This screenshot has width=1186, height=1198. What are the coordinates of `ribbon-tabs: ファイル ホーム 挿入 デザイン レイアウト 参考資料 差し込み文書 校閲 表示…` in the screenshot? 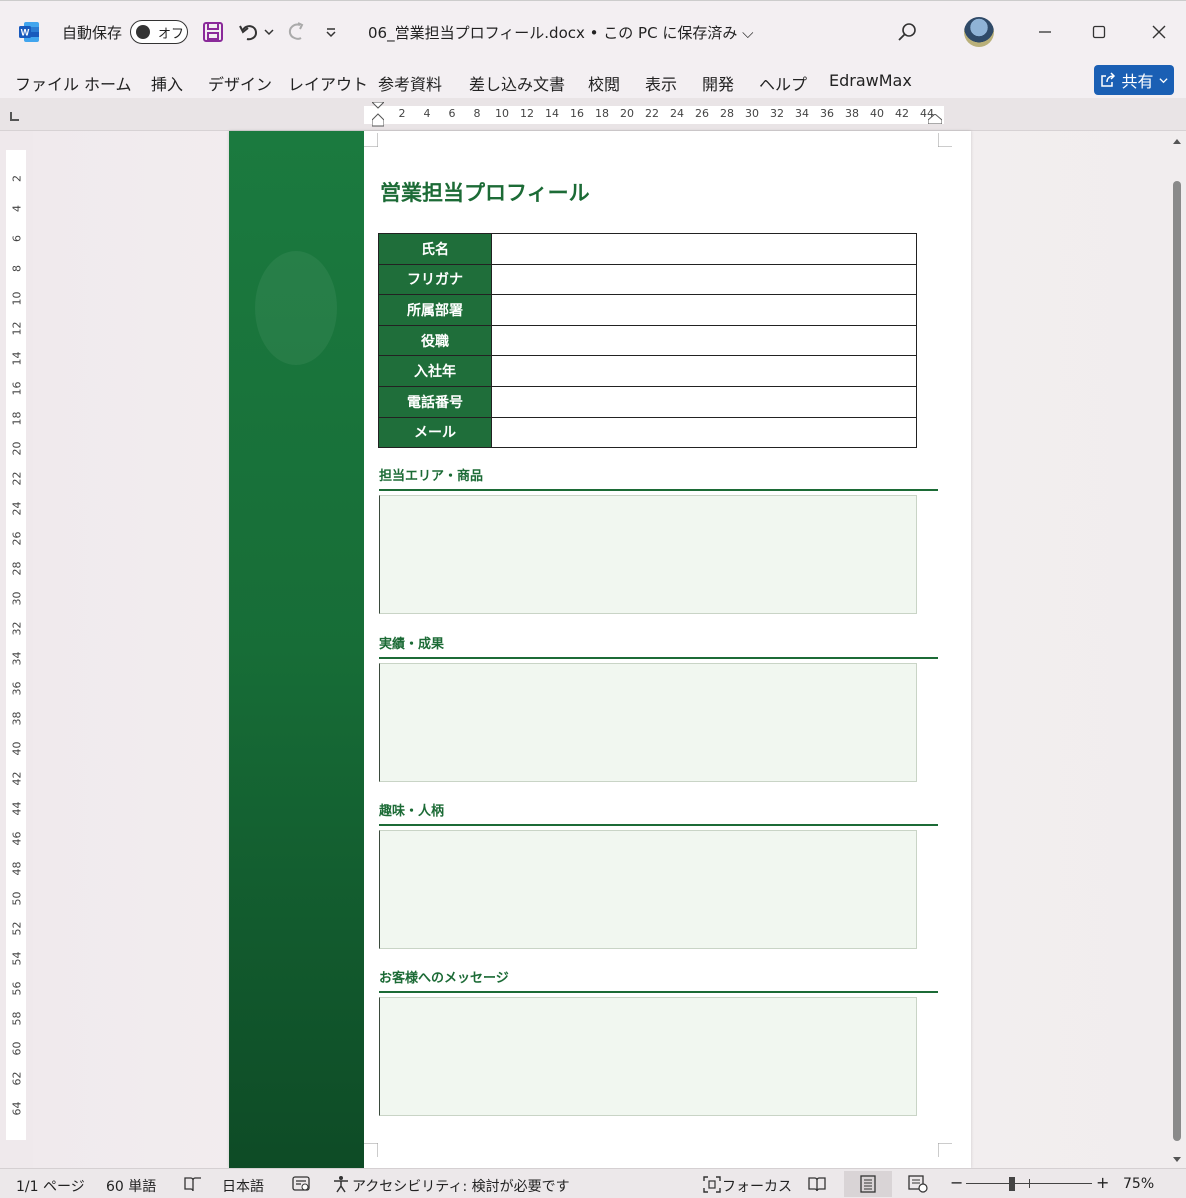 It's located at (593, 80).